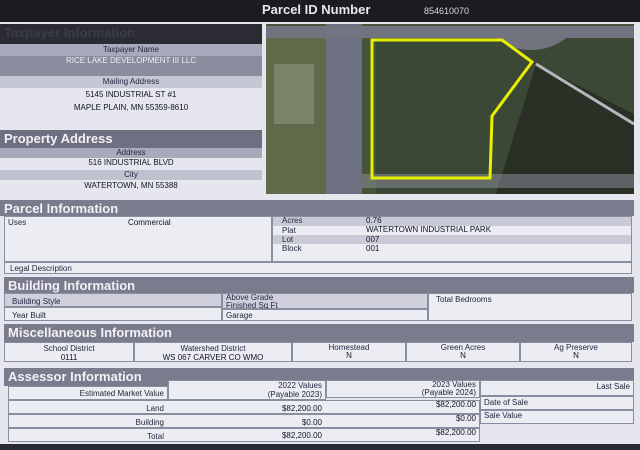 The width and height of the screenshot is (640, 450). Describe the element at coordinates (506, 402) in the screenshot. I see `date-of-sale-label: Date of Sale` at that location.